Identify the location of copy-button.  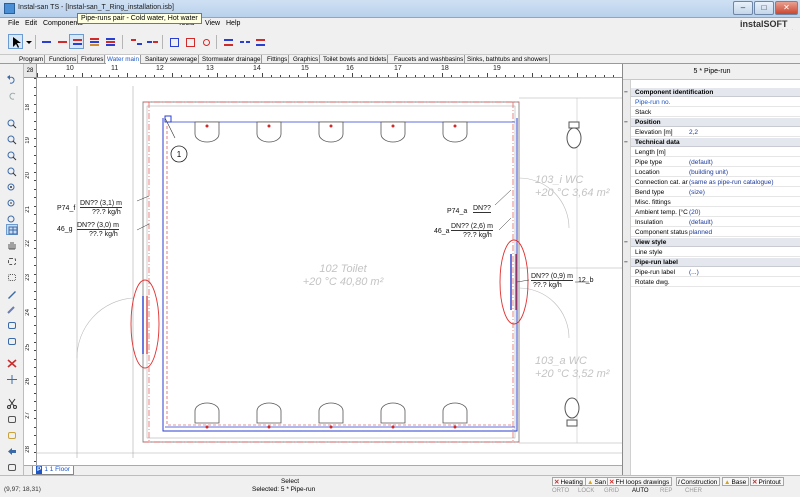
(12, 419).